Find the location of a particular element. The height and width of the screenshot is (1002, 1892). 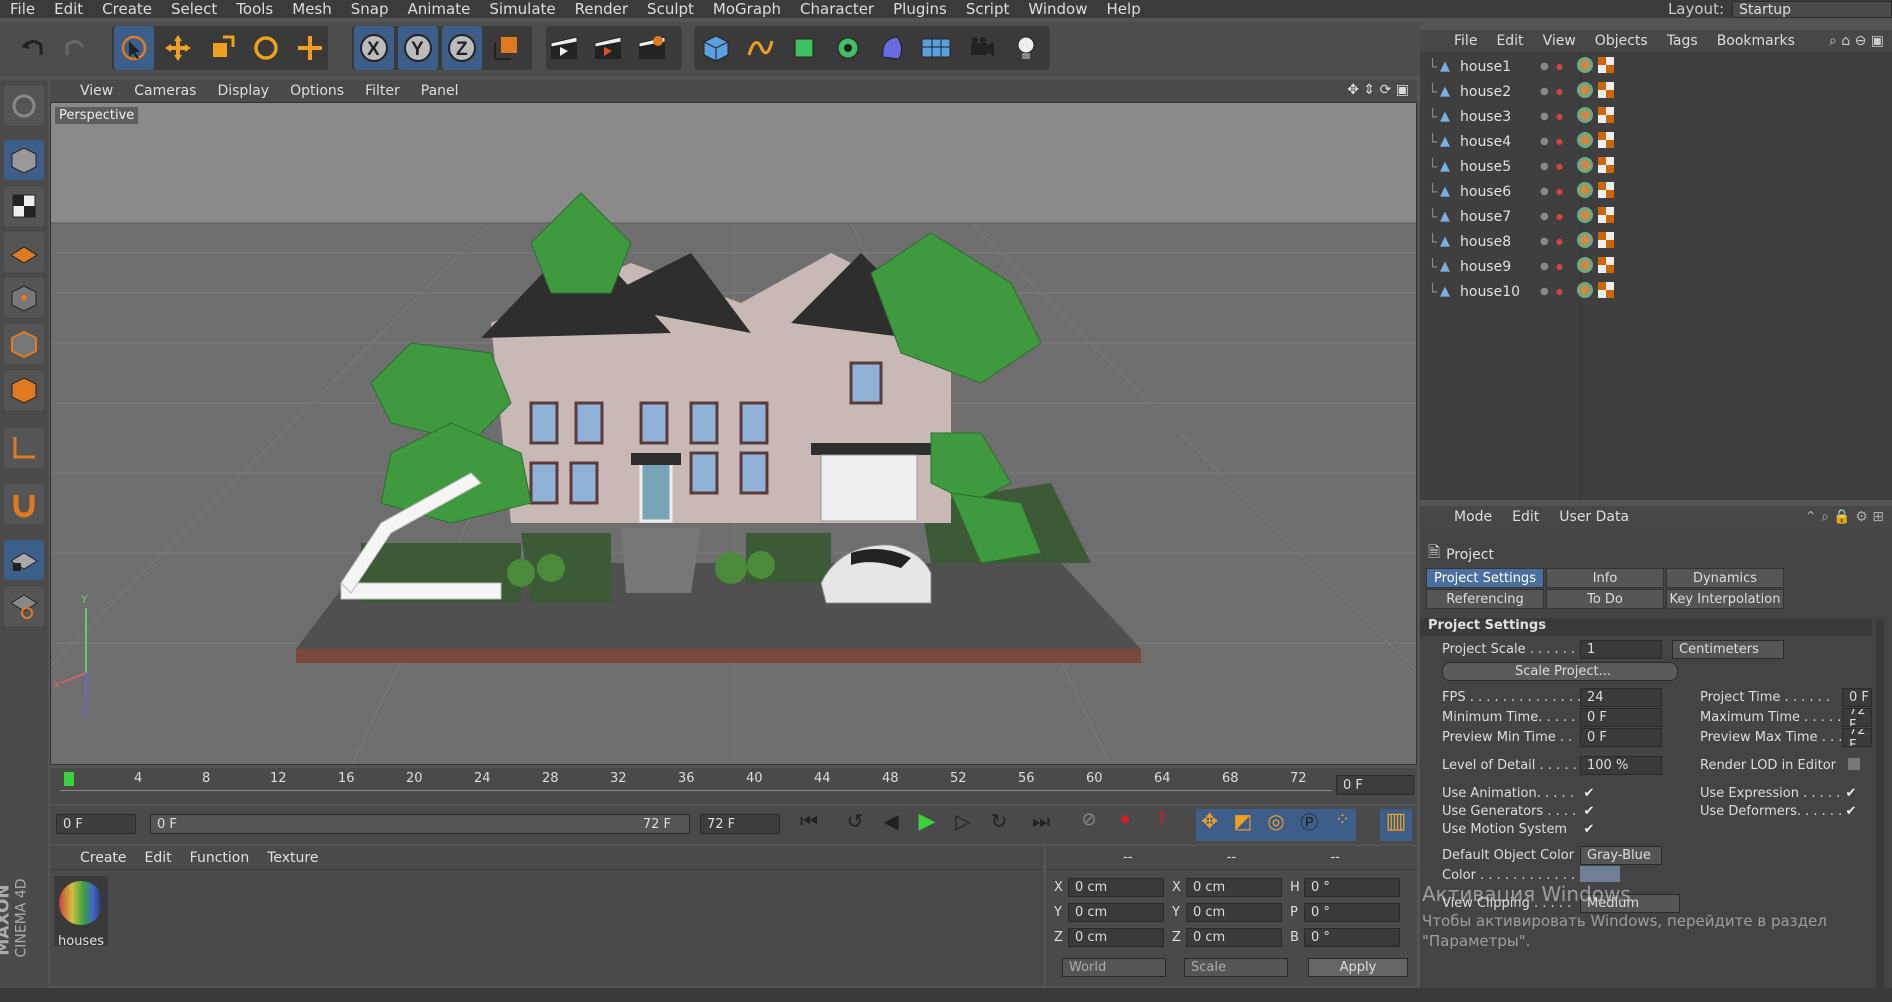

object-name: house1 is located at coordinates (1500, 67).